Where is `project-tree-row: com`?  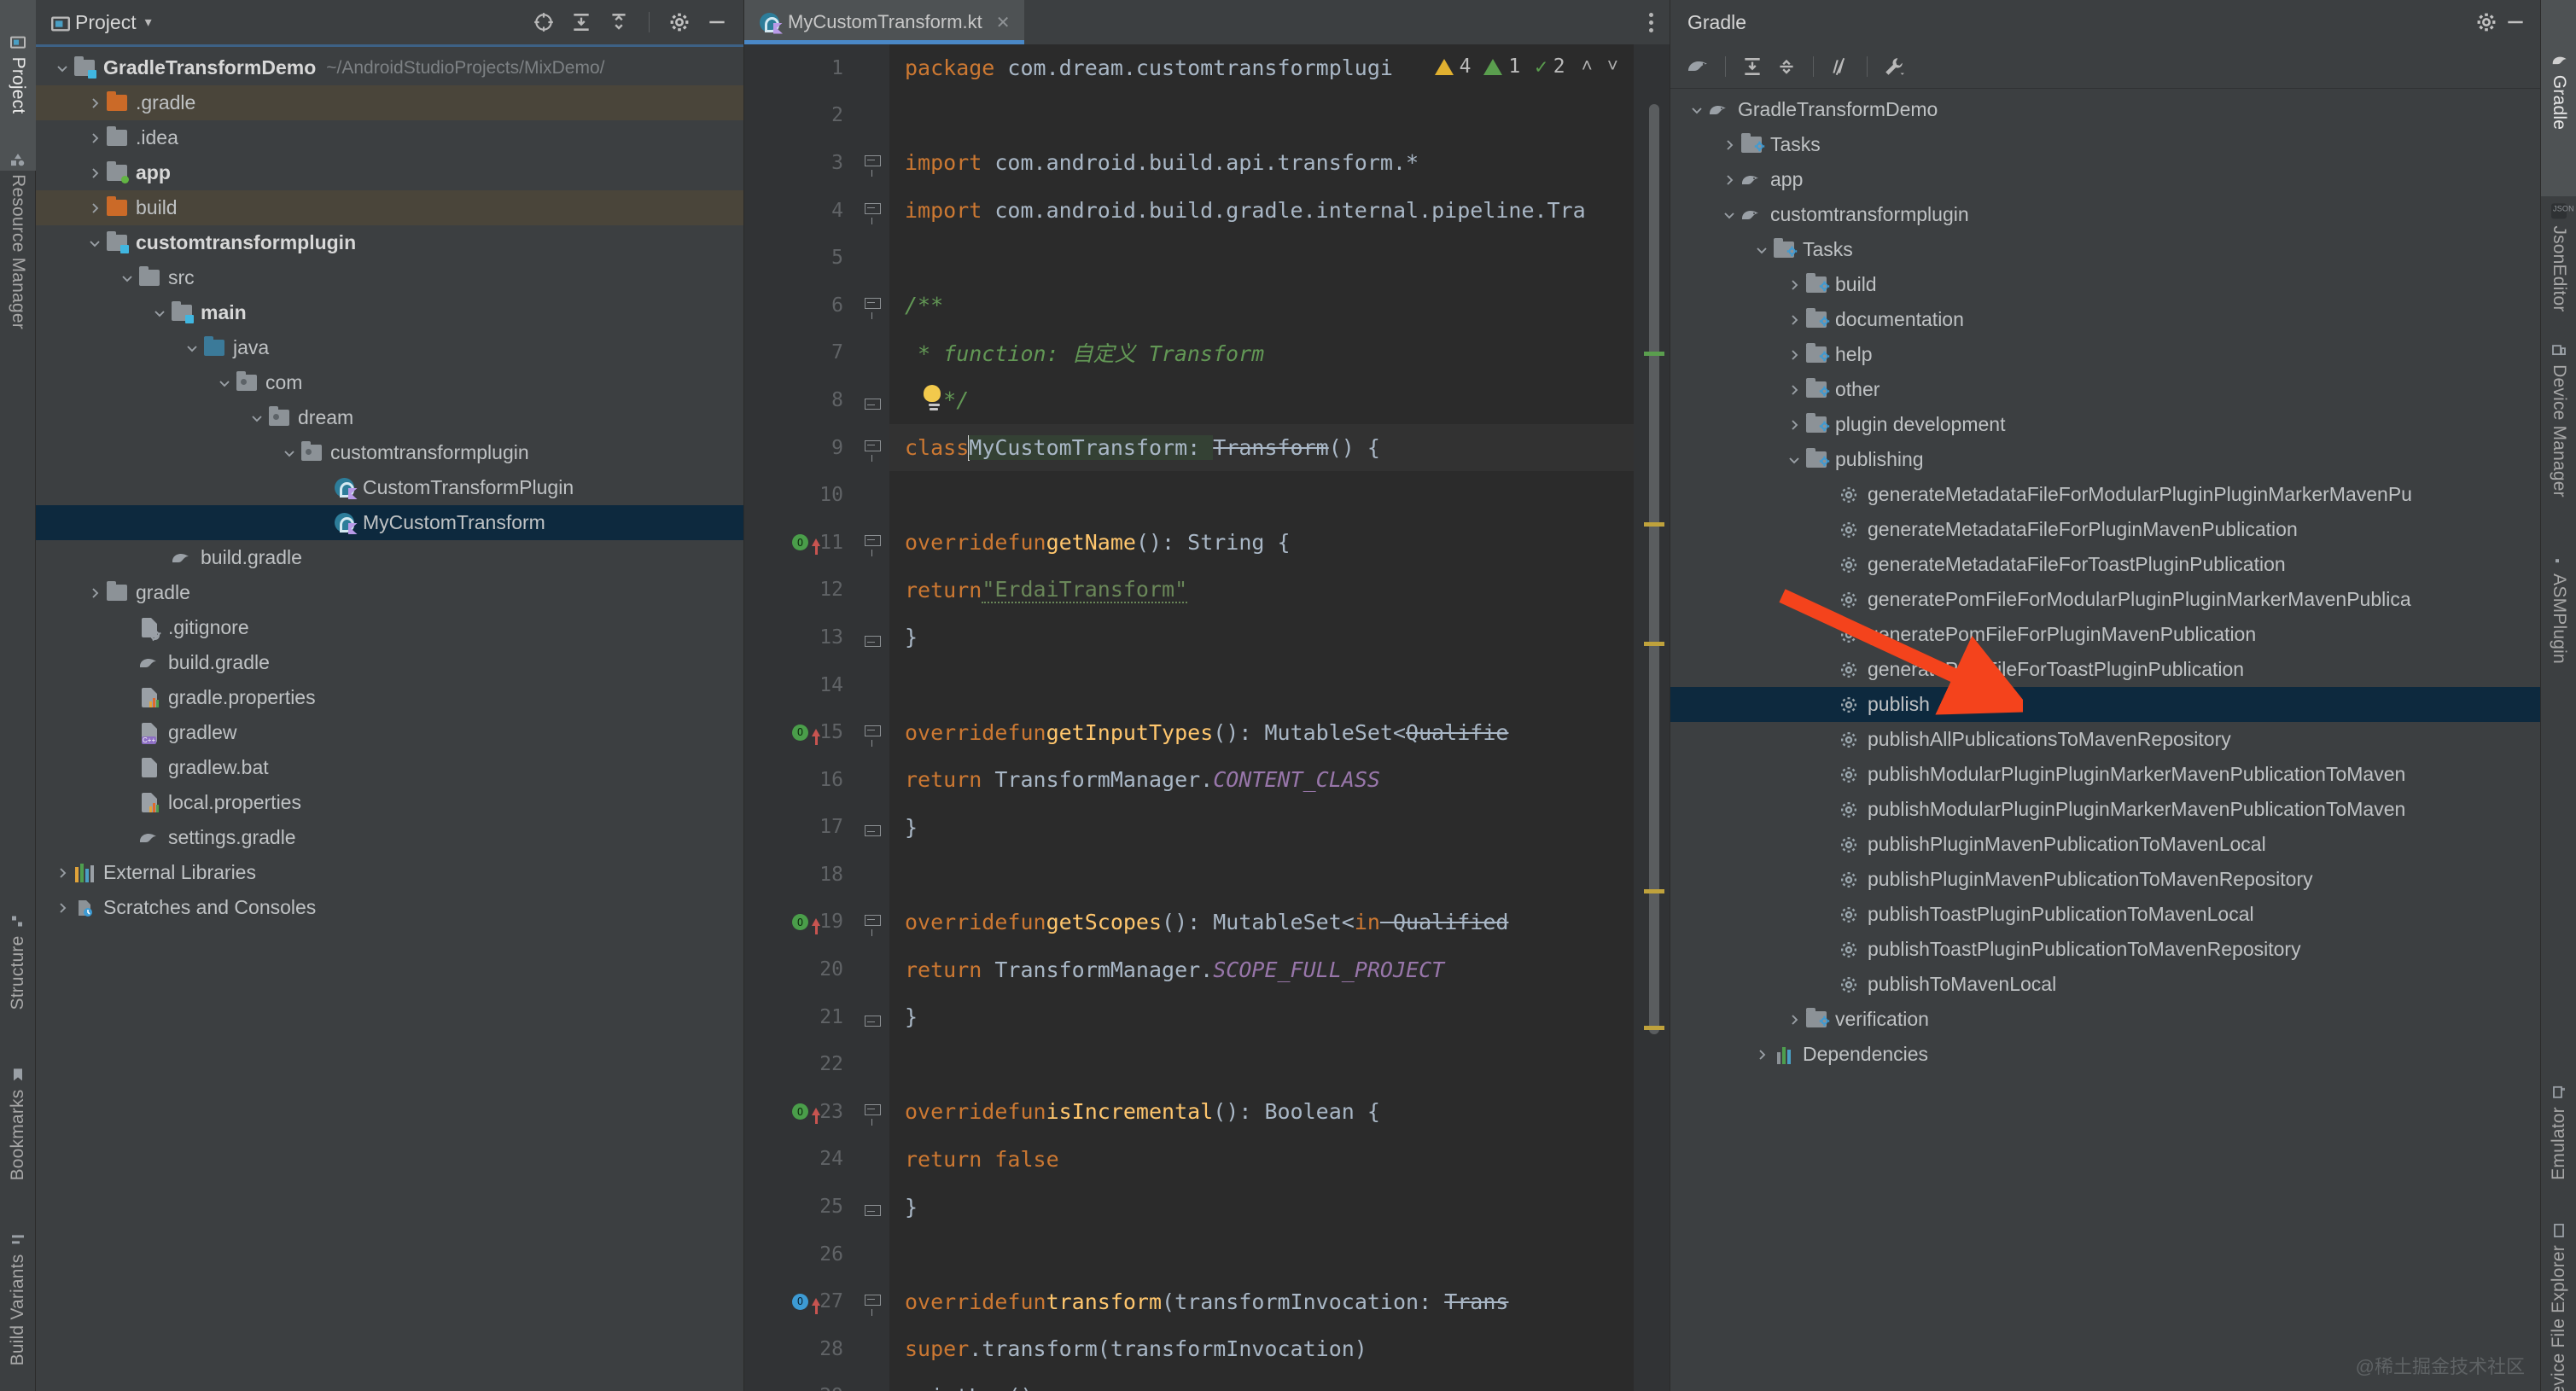
project-tree-row: com is located at coordinates (389, 382).